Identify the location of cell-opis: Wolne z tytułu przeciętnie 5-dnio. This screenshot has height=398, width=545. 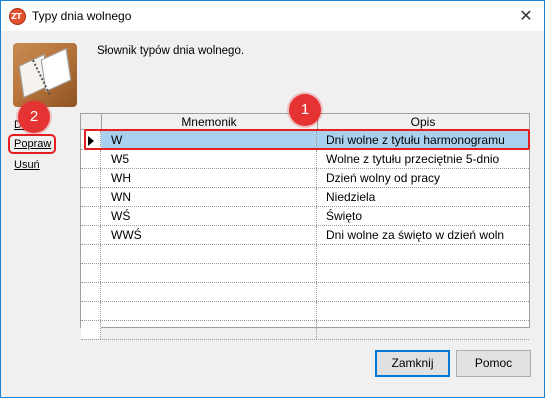
(423, 159).